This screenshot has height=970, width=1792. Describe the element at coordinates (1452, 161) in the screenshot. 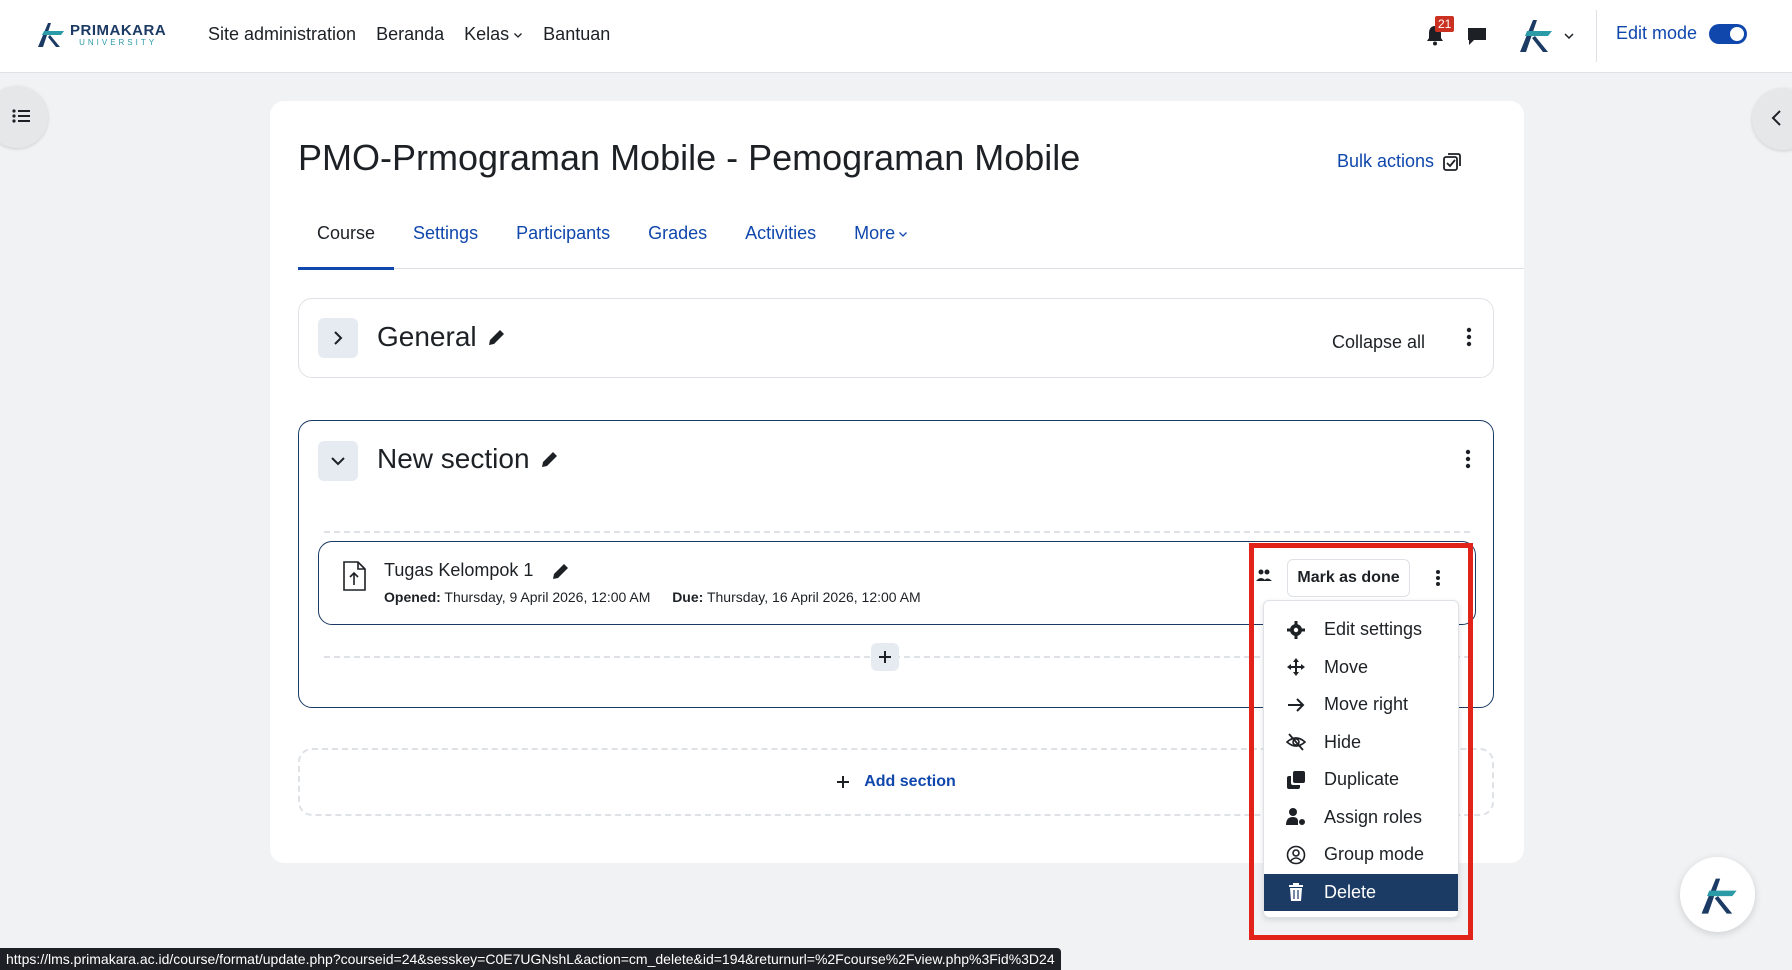

I see `bulk-edit-icon` at that location.